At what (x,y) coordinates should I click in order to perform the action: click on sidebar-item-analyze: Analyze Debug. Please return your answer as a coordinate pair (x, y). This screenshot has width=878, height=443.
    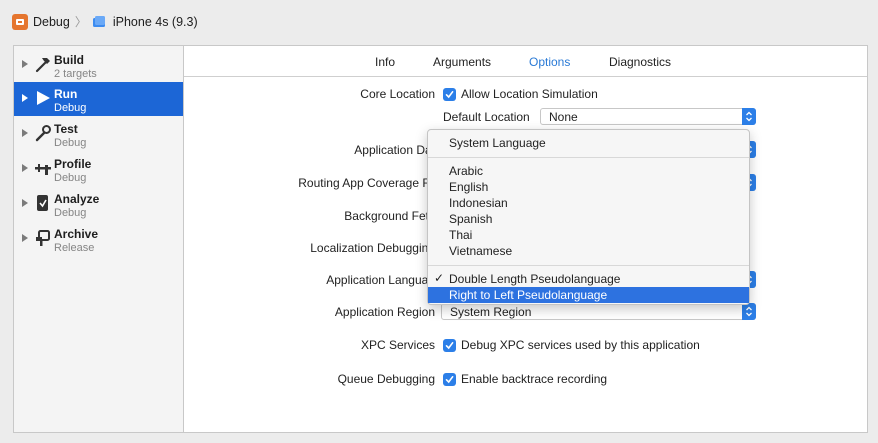
    Looking at the image, I should click on (98, 204).